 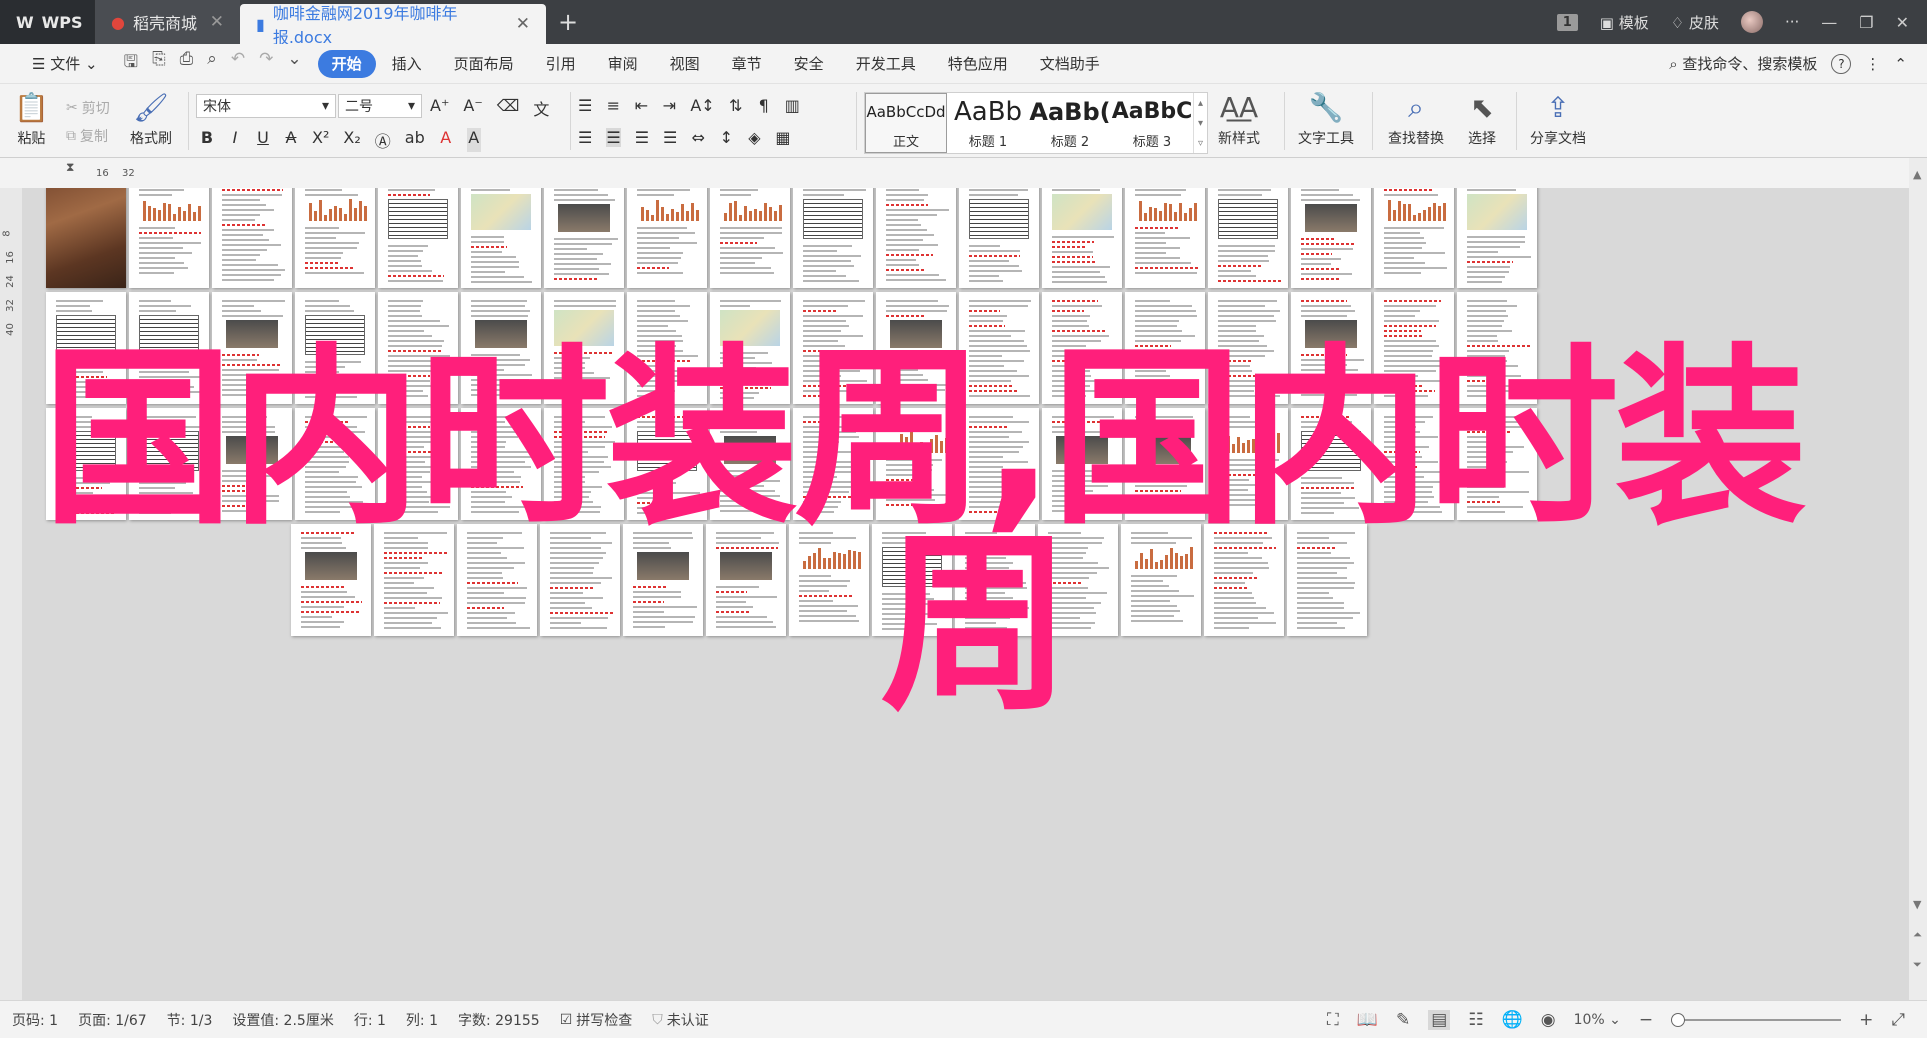 I want to click on horizontal-ruler: ⧗ 16 32, so click(x=963, y=173).